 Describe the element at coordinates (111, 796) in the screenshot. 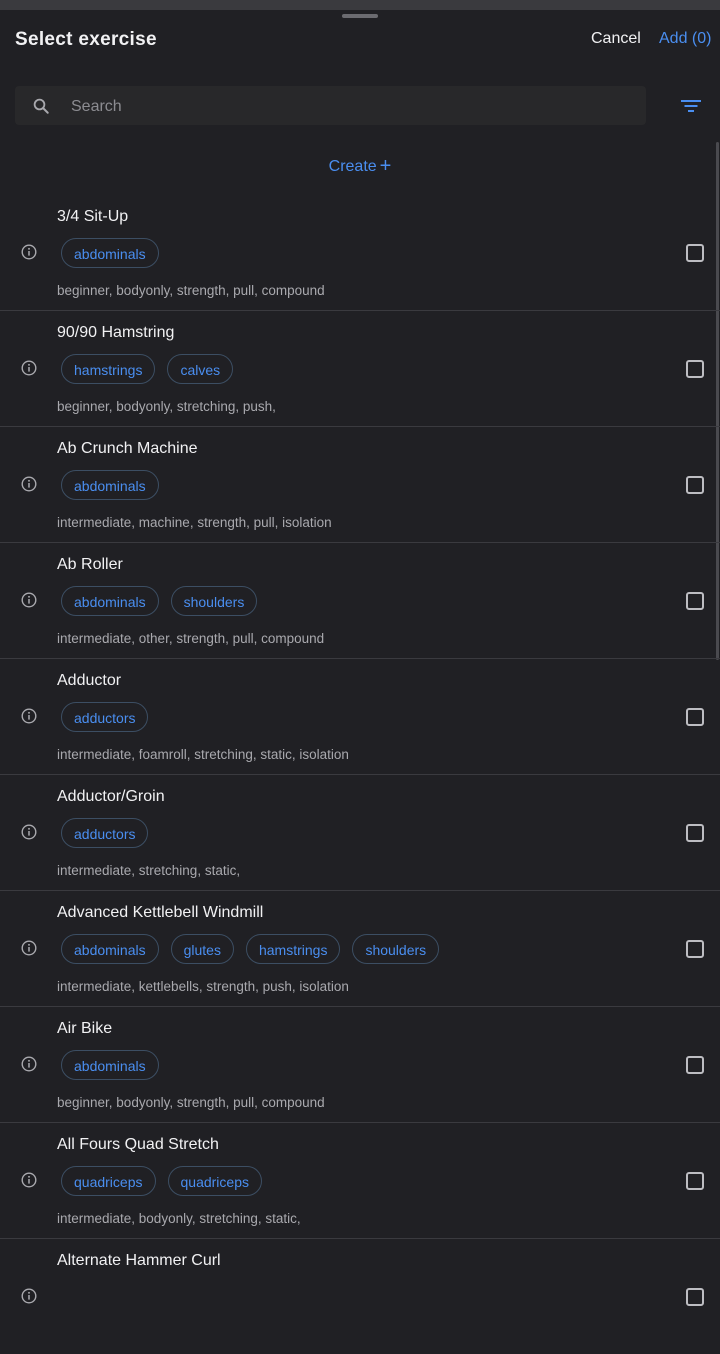

I see `exercise-name: Adductor/Groin` at that location.